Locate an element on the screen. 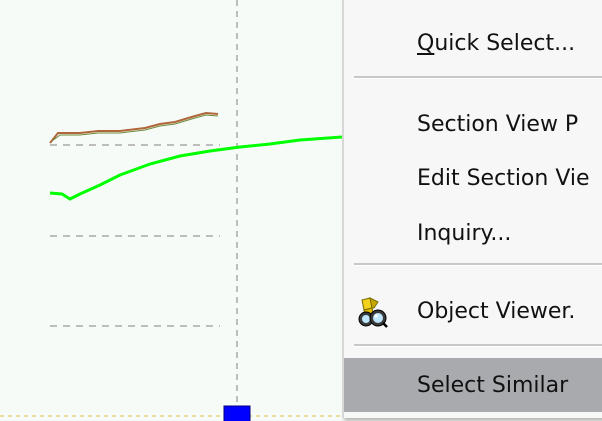 This screenshot has height=421, width=602. menu-item-label: Object Viewer. is located at coordinates (496, 311).